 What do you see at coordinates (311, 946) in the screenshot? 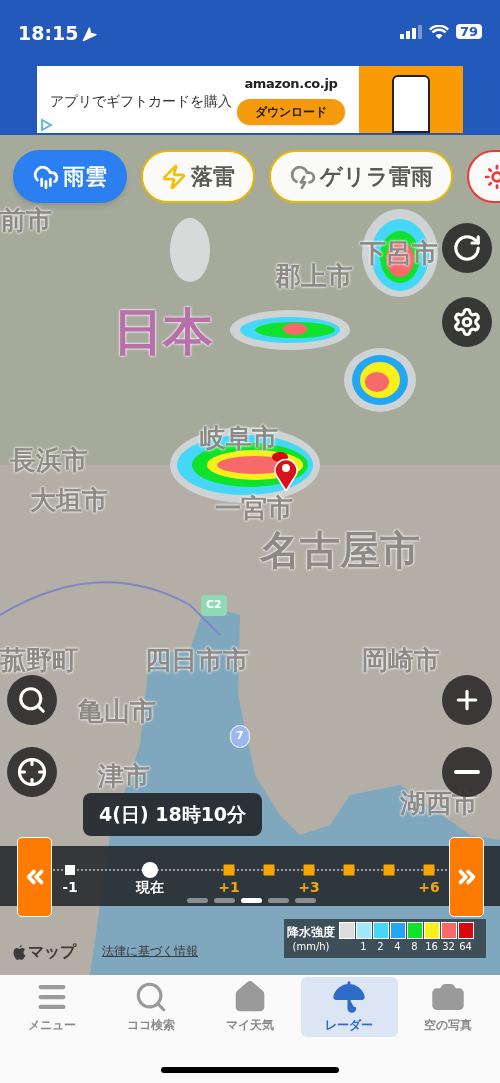
I see `legend-unit: (mm/h)` at bounding box center [311, 946].